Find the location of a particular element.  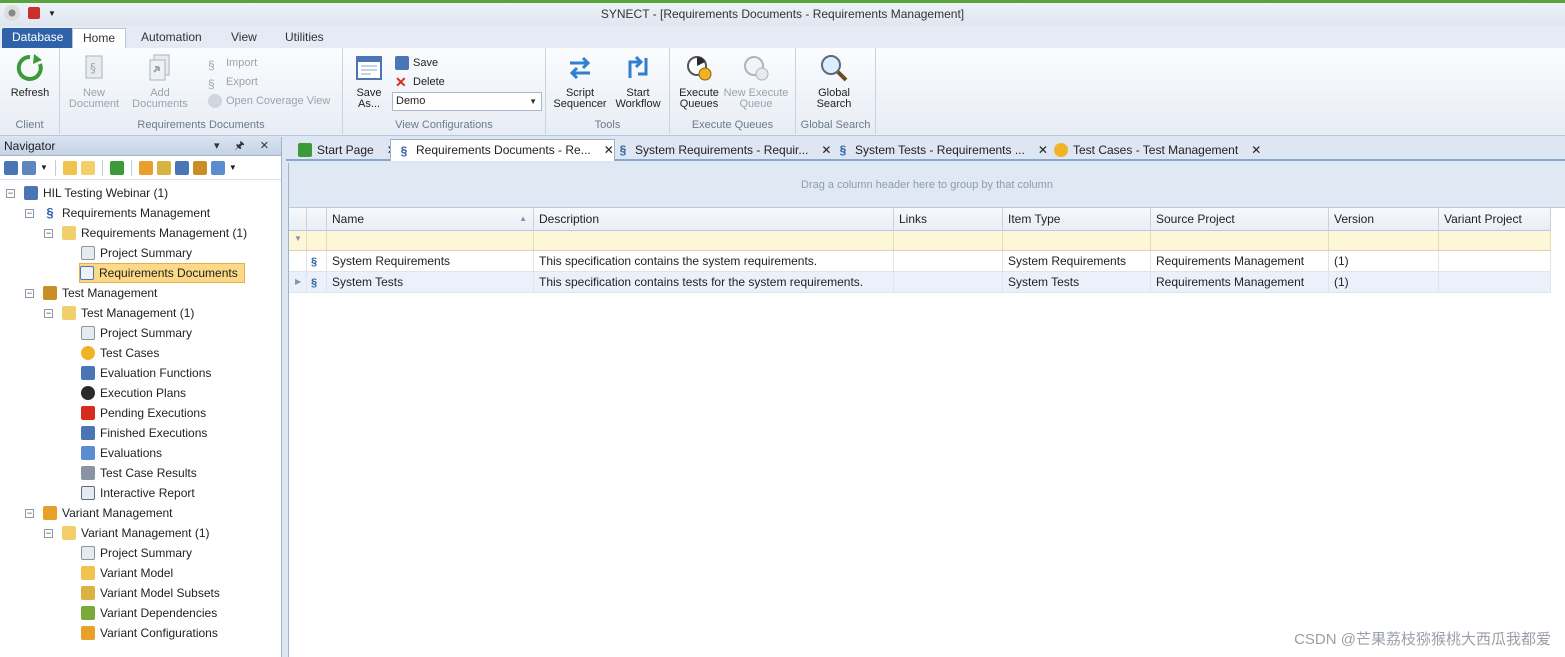

tree-item-variant-dependencies: Variant Dependencies is located at coordinates (149, 613).